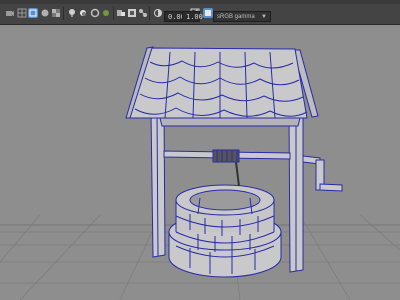 The width and height of the screenshot is (400, 300). I want to click on exposure-icon, so click(158, 13).